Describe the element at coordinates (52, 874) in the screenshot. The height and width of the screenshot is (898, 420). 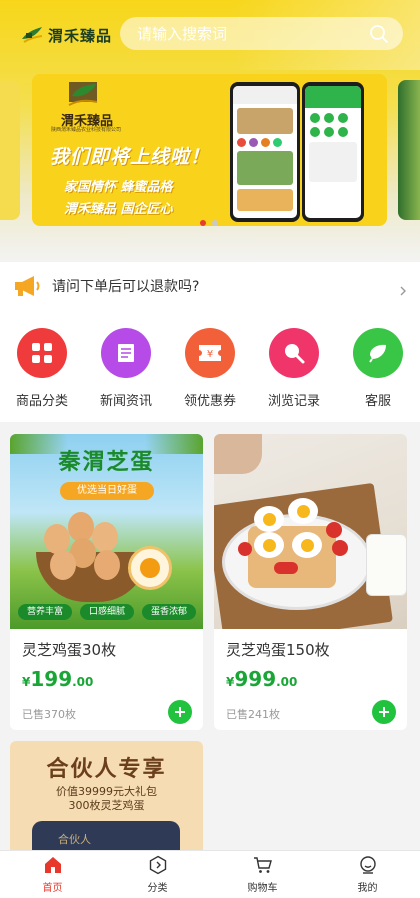
I see `tab-home: 首页` at that location.